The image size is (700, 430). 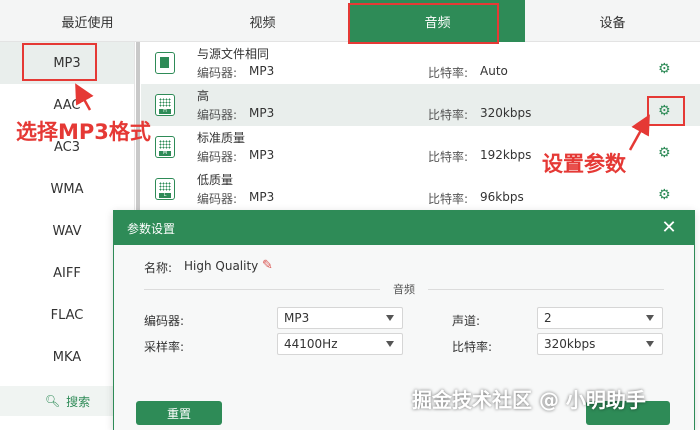 What do you see at coordinates (612, 21) in the screenshot?
I see `tab-device: 设备` at bounding box center [612, 21].